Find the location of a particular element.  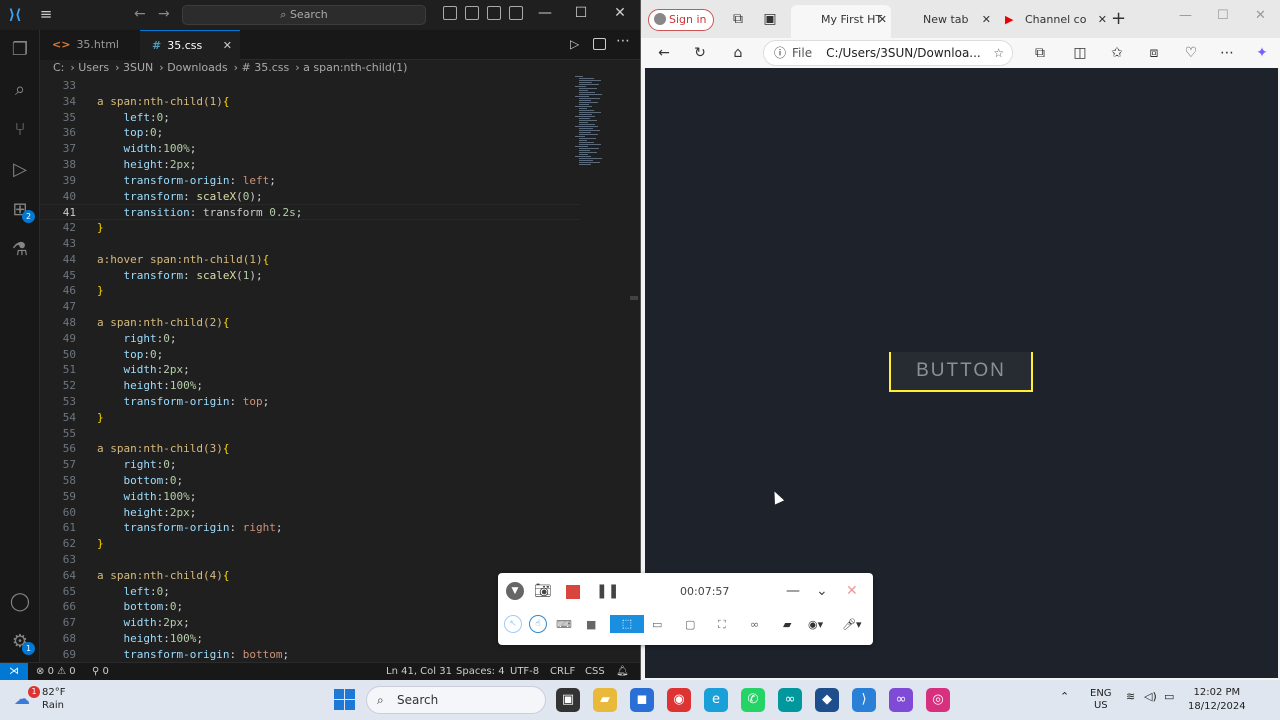

more-actions-icon: ⋯ is located at coordinates (623, 41).